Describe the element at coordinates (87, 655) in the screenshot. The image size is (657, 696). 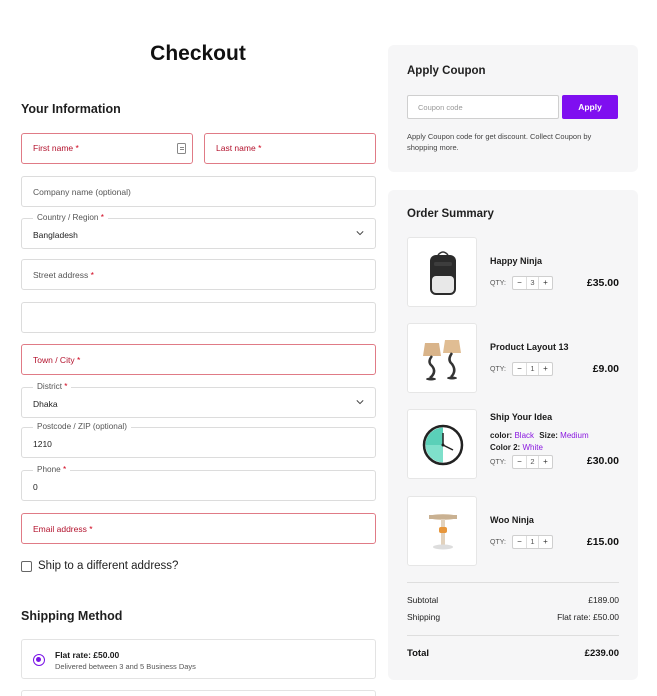
I see `flat-rate-name: Flat rate: £50.00` at that location.